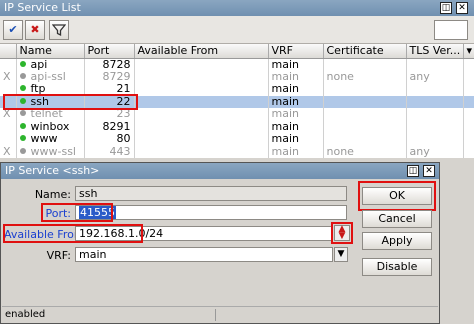 The width and height of the screenshot is (474, 324). What do you see at coordinates (296, 51) in the screenshot?
I see `col-vrf: VRF` at bounding box center [296, 51].